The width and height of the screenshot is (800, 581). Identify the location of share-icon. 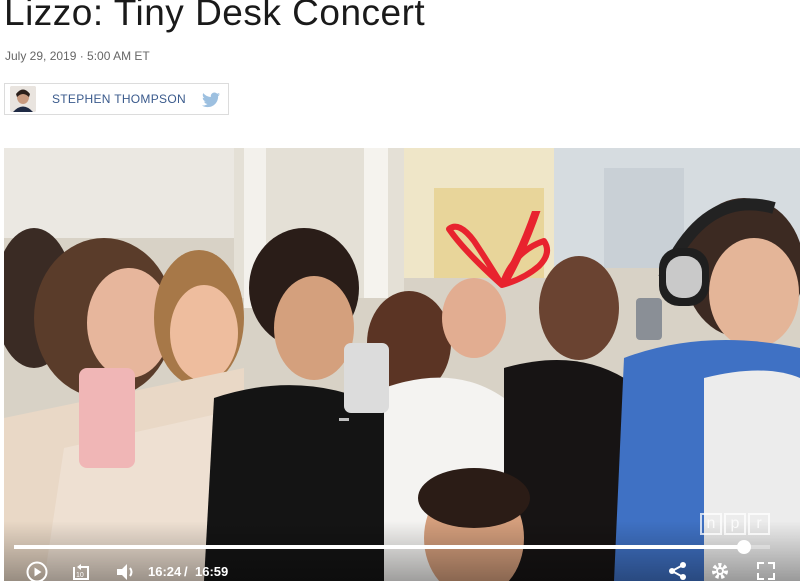
(678, 571).